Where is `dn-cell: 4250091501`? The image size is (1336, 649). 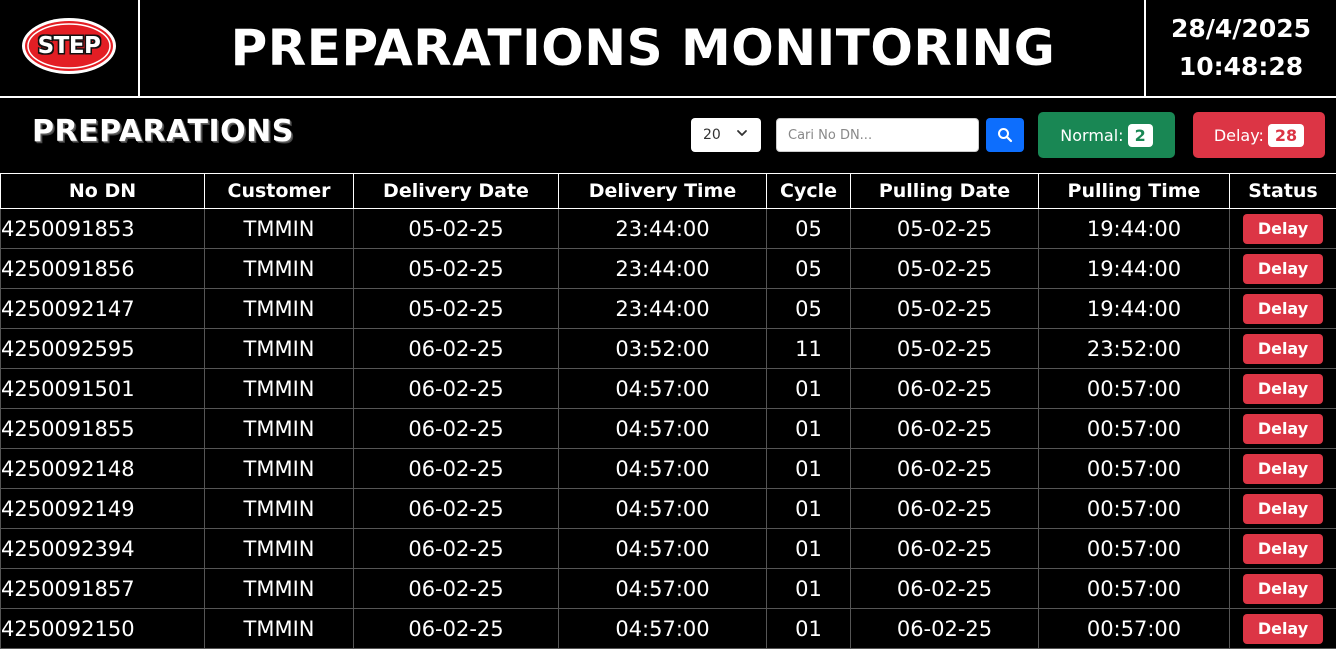
dn-cell: 4250091501 is located at coordinates (103, 389).